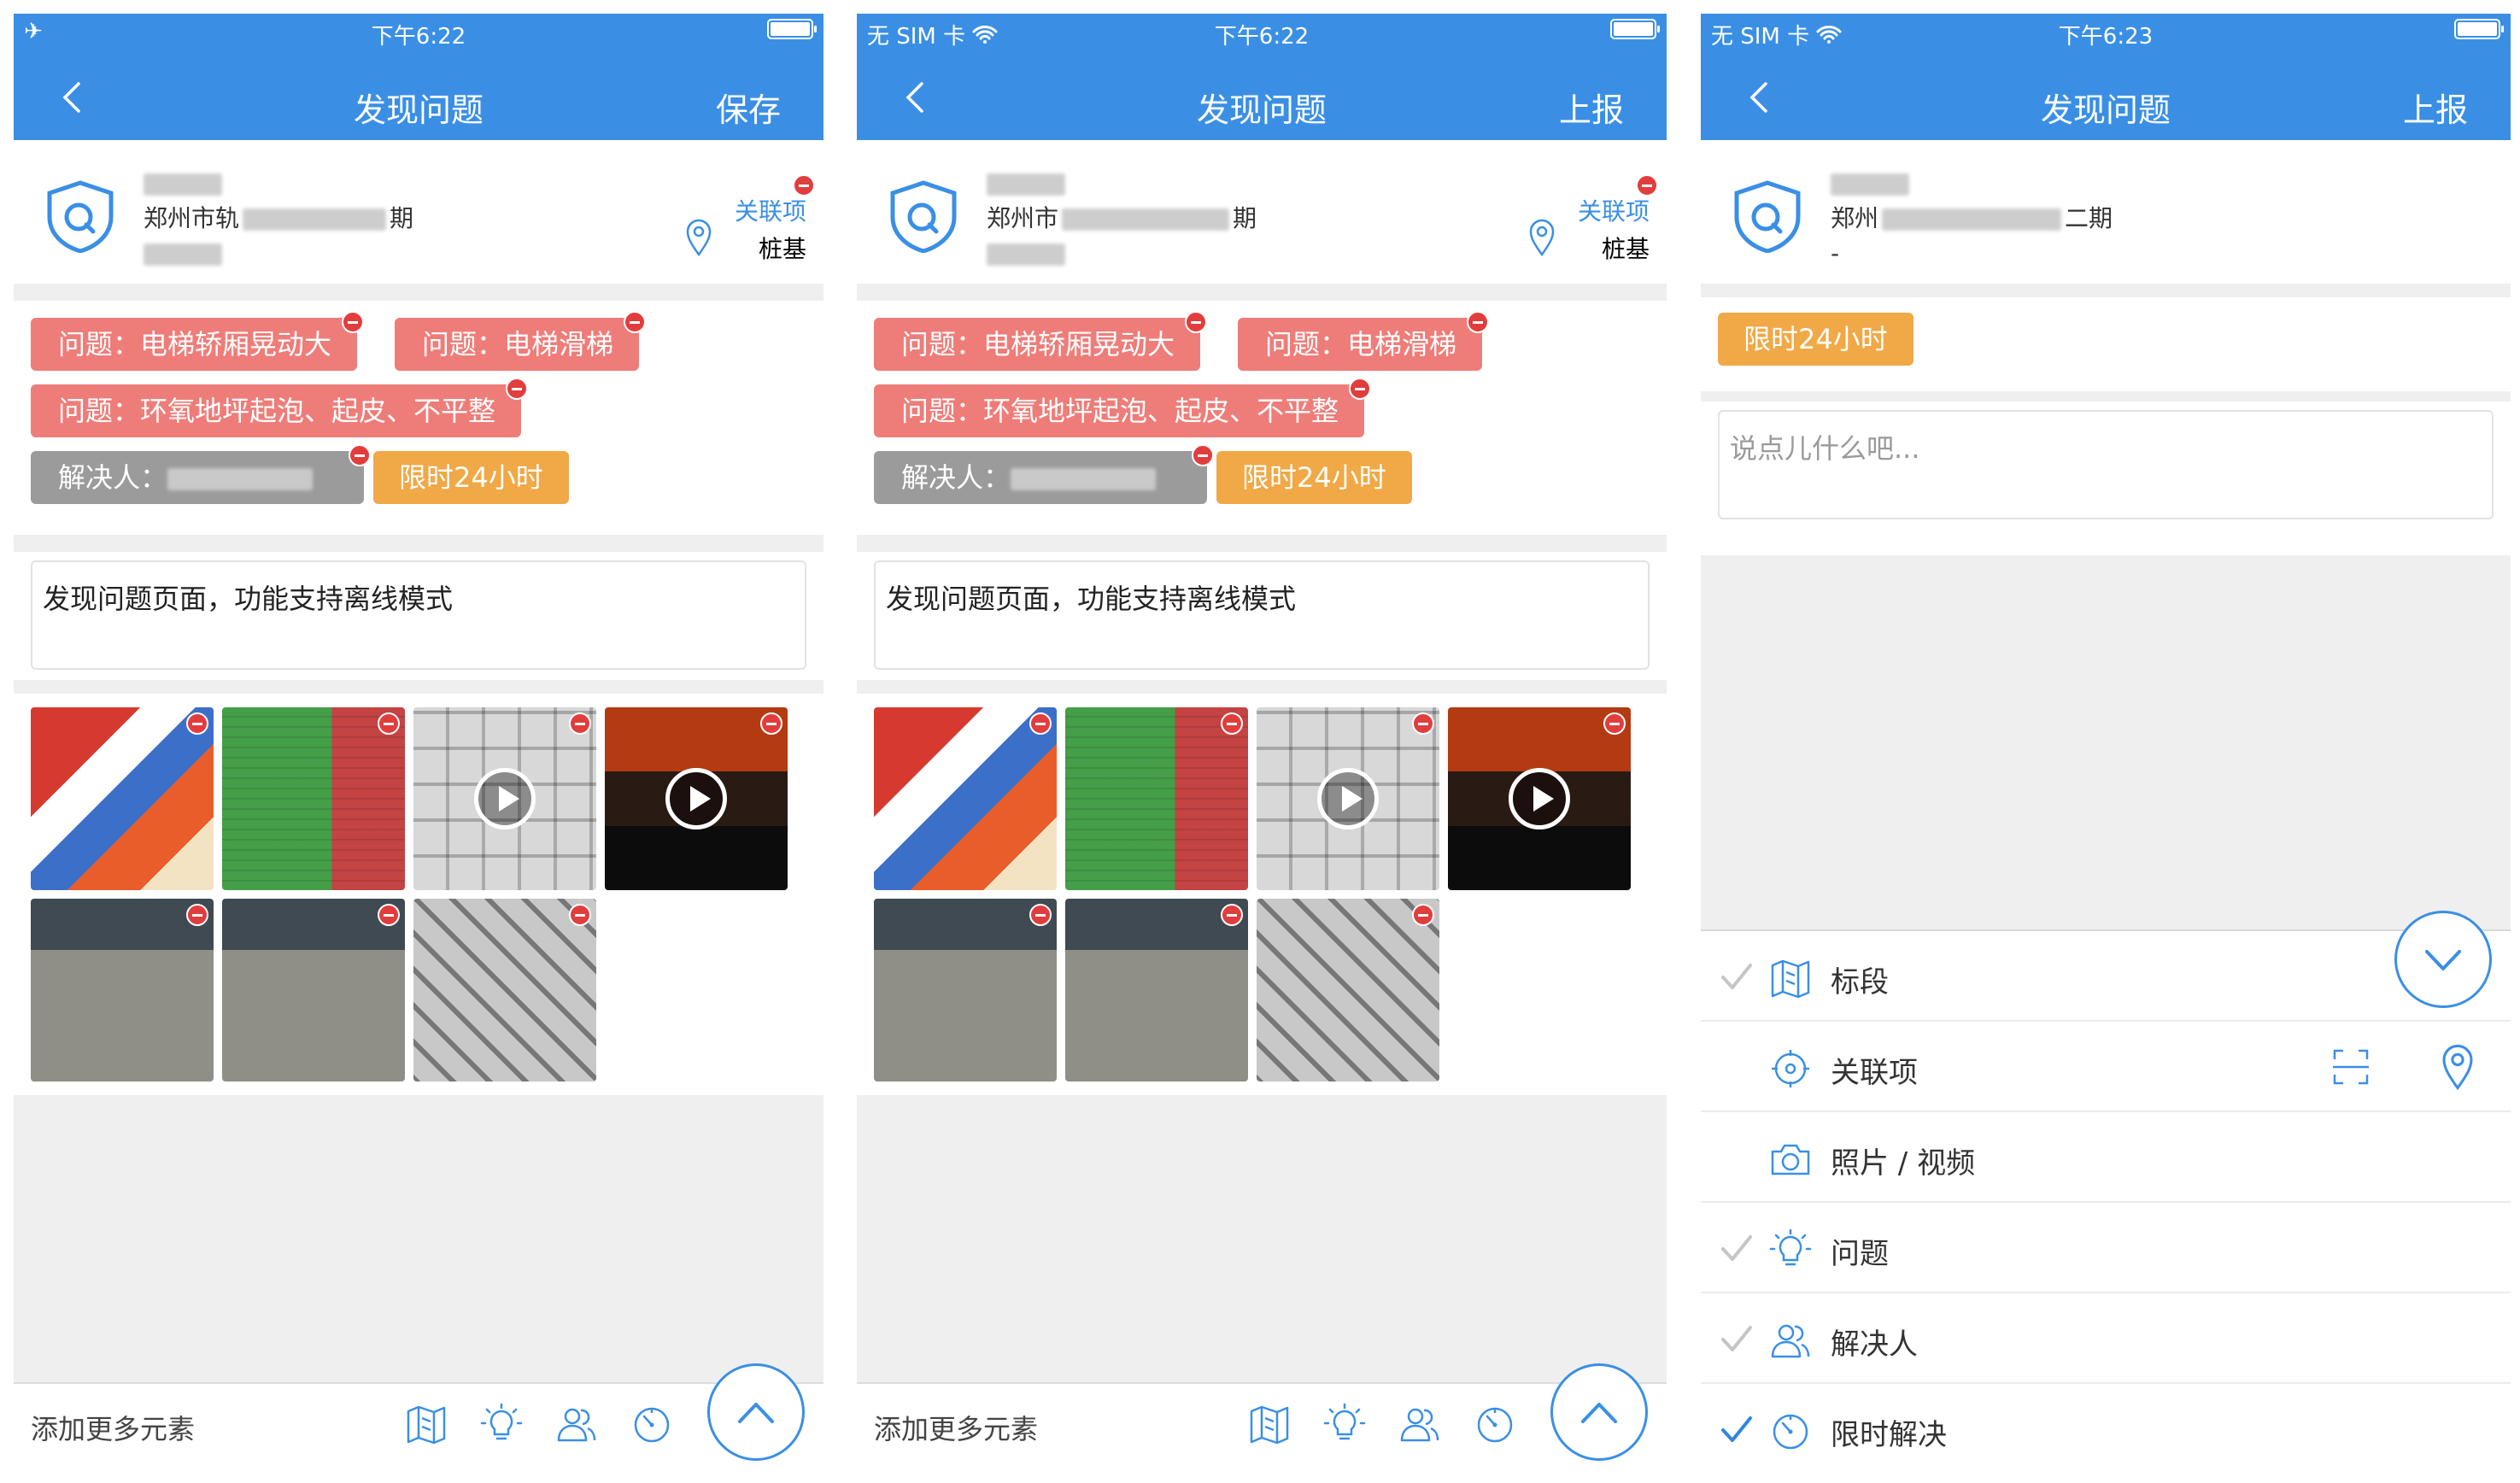 The image size is (2520, 1483). What do you see at coordinates (2443, 959) in the screenshot?
I see `collapse-elements-button` at bounding box center [2443, 959].